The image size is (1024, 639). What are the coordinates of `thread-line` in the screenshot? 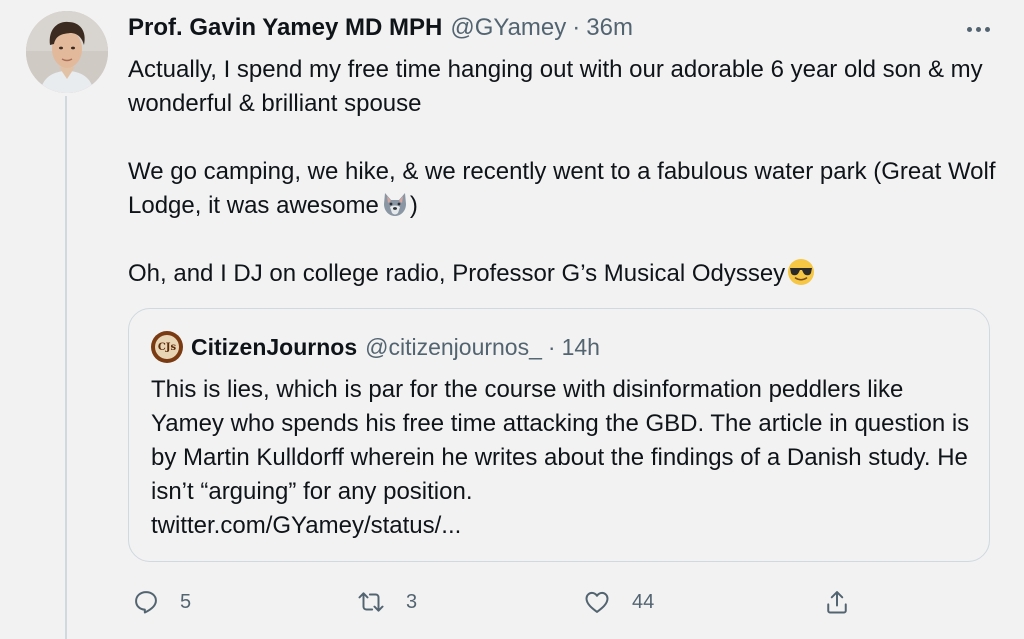 It's located at (66, 367).